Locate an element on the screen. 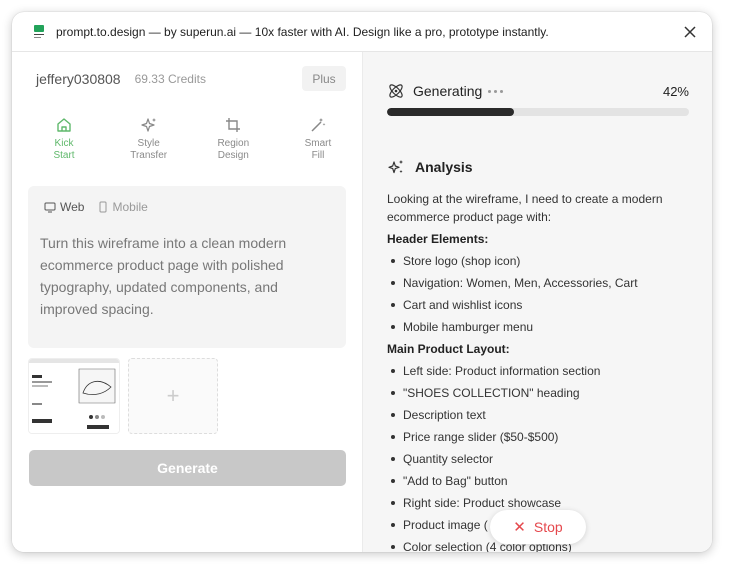 This screenshot has height=564, width=729. mode-web-label: Web is located at coordinates (72, 207).